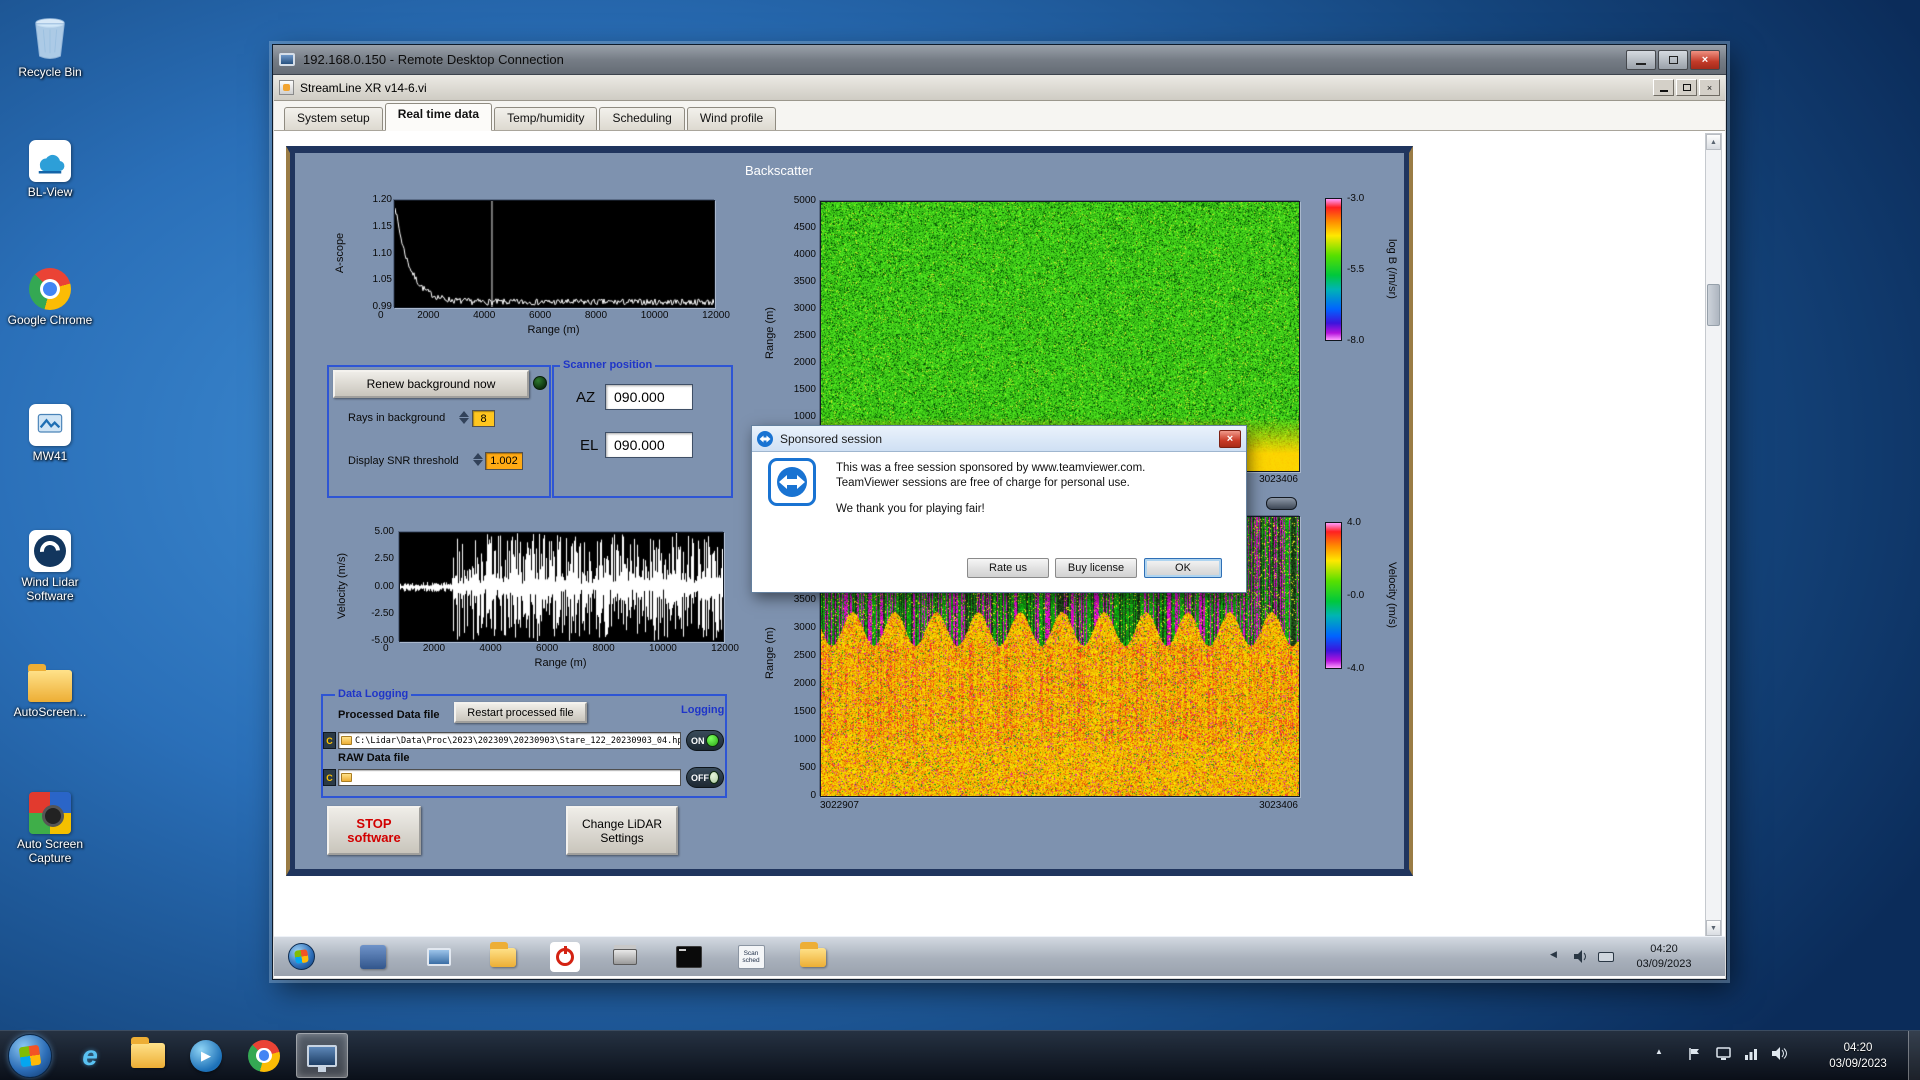 The width and height of the screenshot is (1920, 1080). Describe the element at coordinates (622, 830) in the screenshot. I see `change-lidar-settings-button: Change LiDAR Settings` at that location.